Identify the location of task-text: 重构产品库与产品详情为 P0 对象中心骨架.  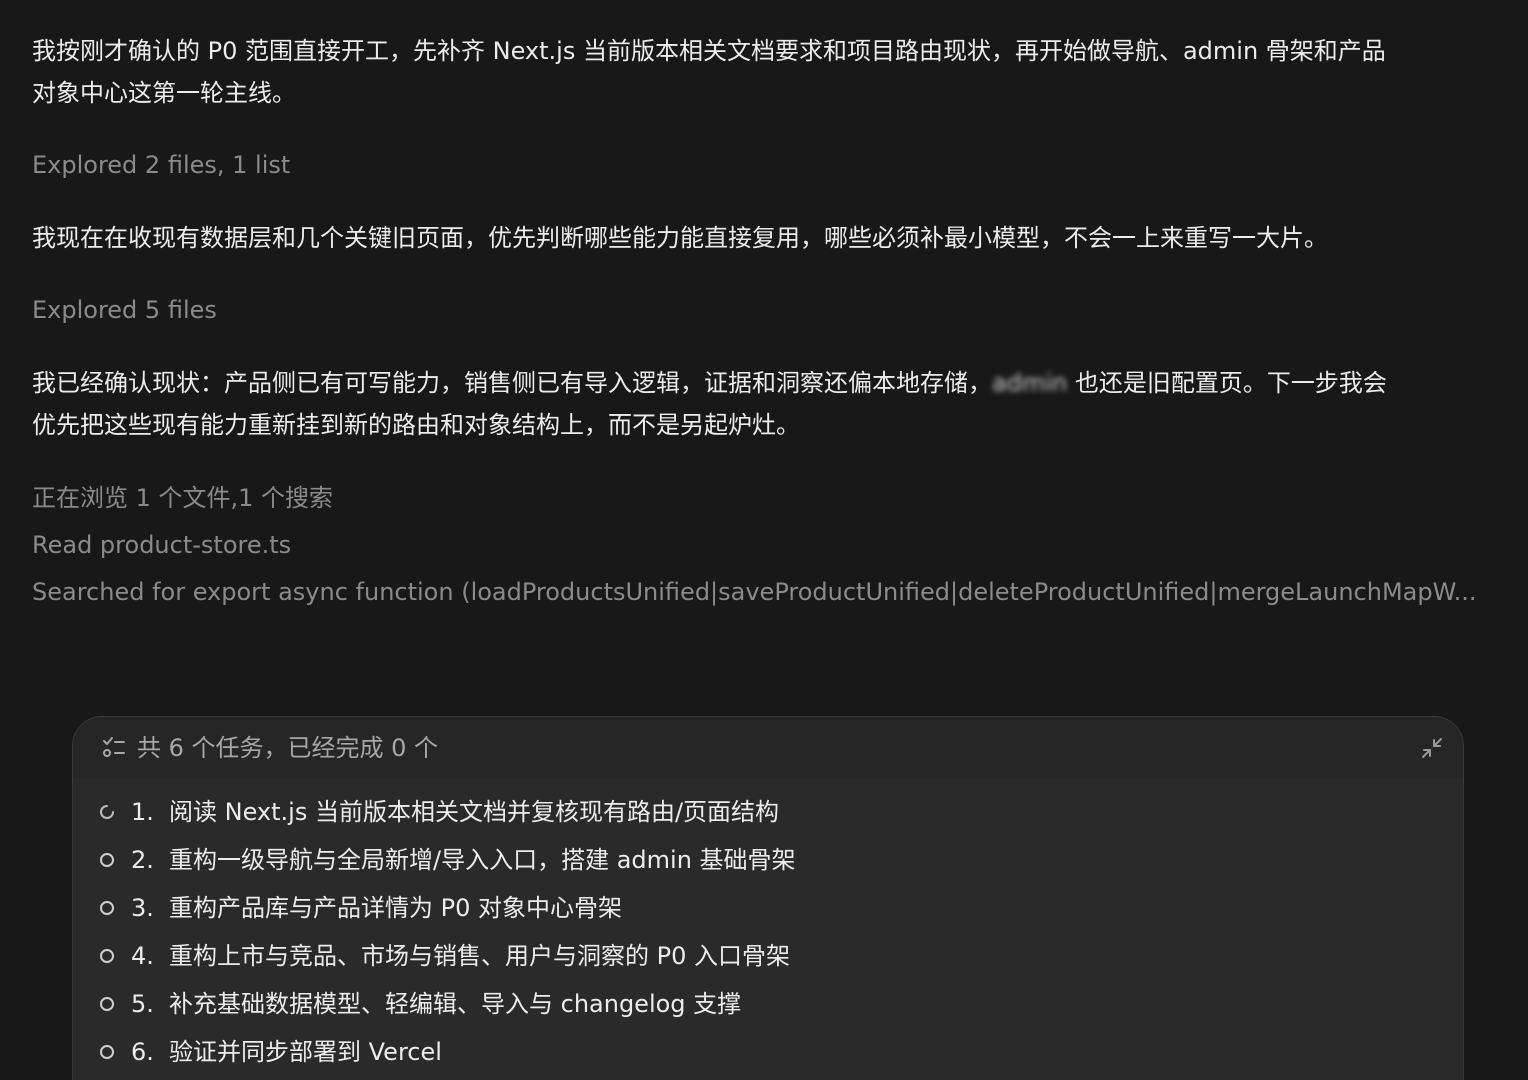
(395, 908).